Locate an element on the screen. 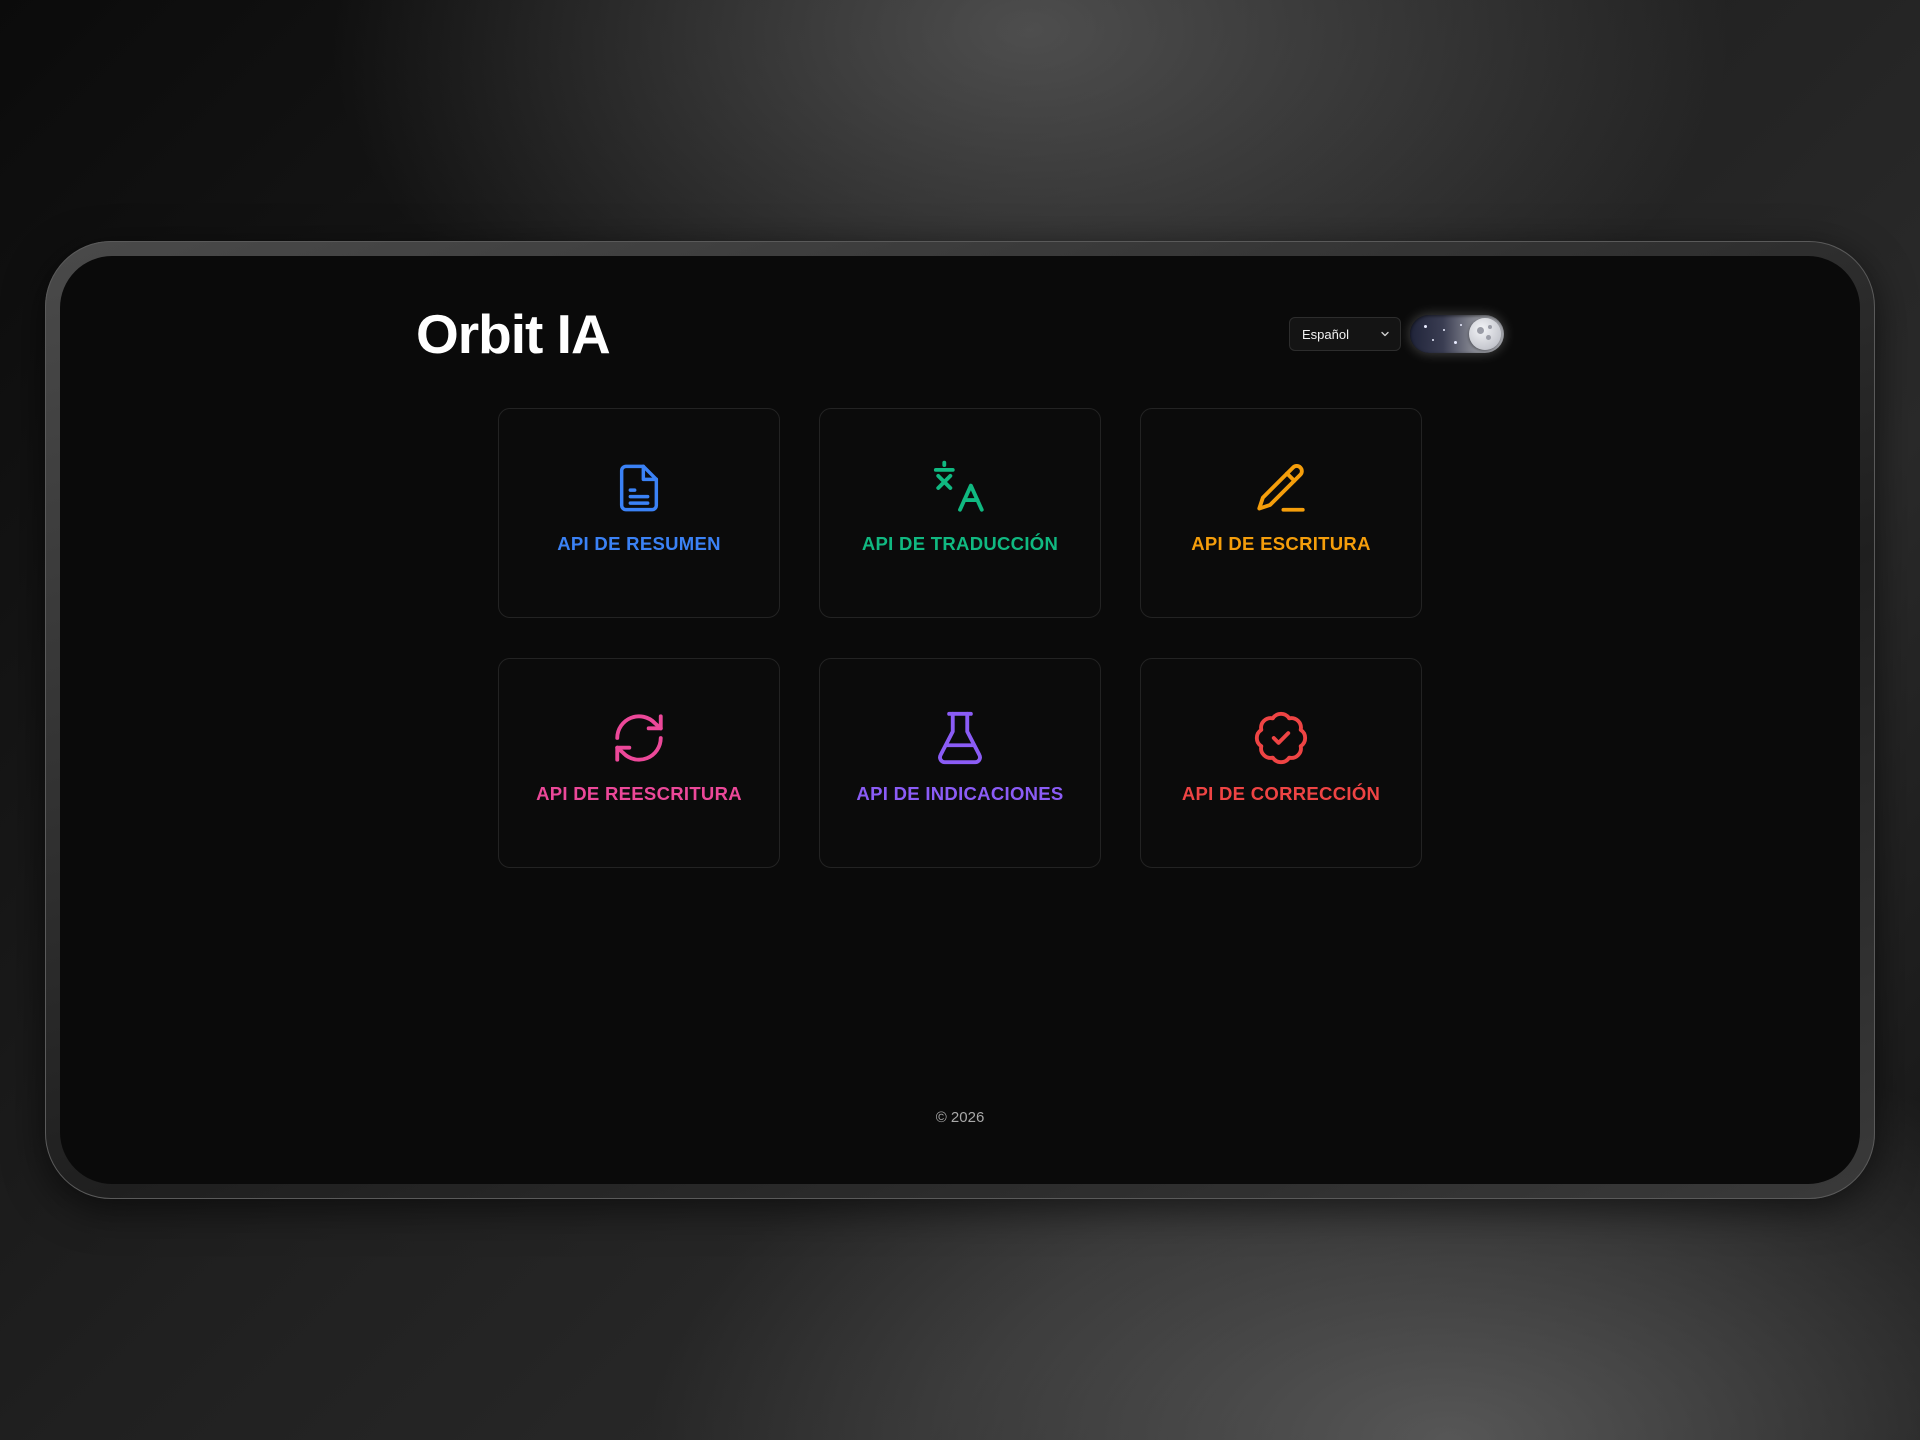 The width and height of the screenshot is (1920, 1440). card-prompts-api: API DE INDICACIONES is located at coordinates (960, 763).